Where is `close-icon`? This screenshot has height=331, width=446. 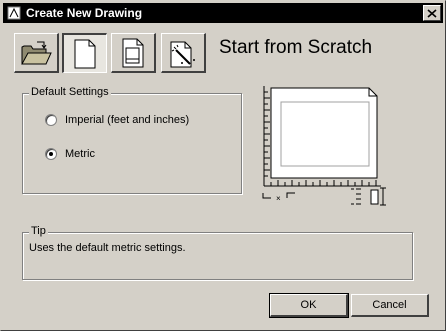
close-icon is located at coordinates (432, 13).